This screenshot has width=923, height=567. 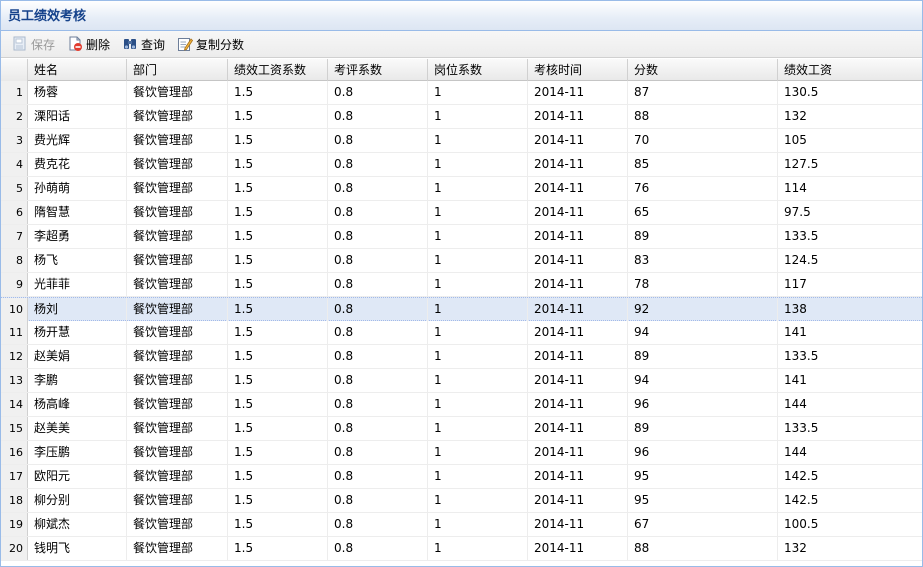 What do you see at coordinates (461, 477) in the screenshot?
I see `table-row: 17 欧阳元 餐饮管理部 1.5 0.8 1 2014-11 95 142.5` at bounding box center [461, 477].